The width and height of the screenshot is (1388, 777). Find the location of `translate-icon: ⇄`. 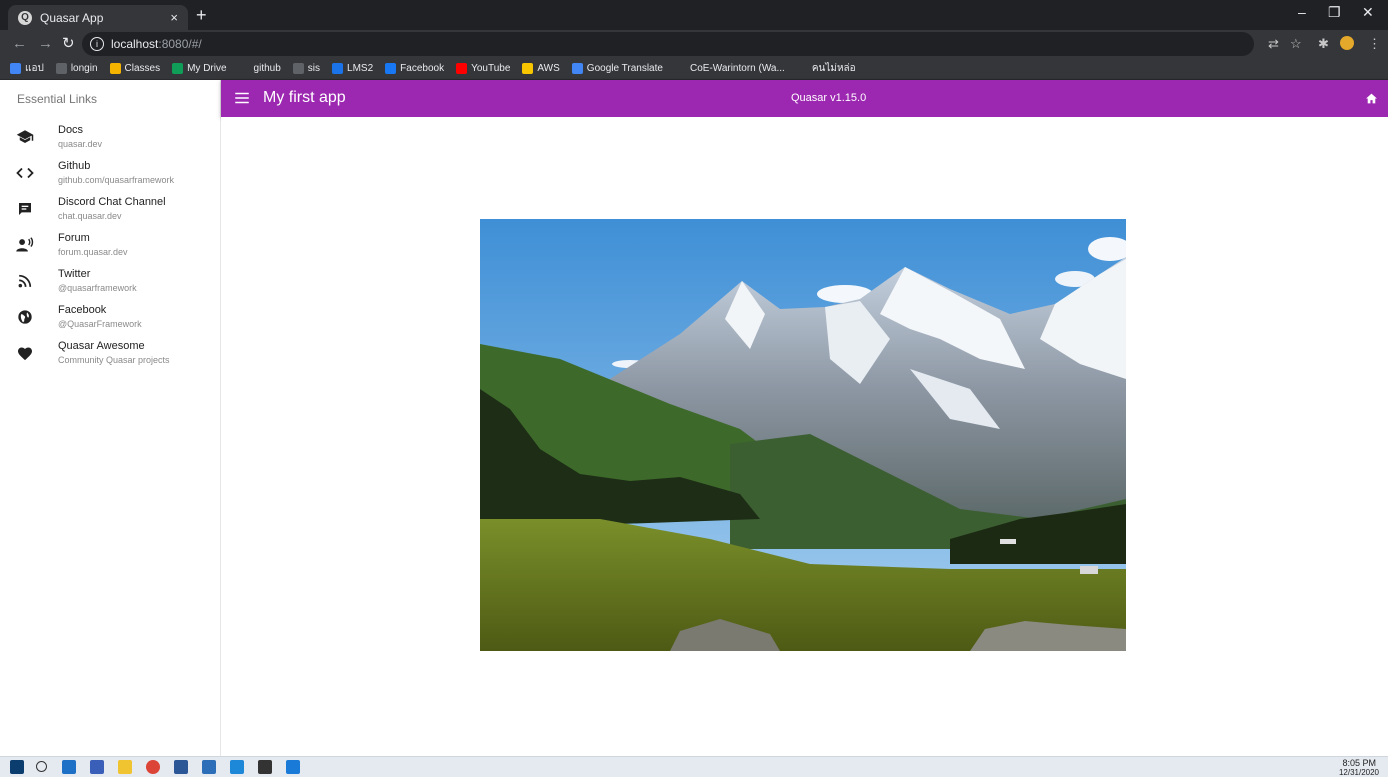

translate-icon: ⇄ is located at coordinates (1273, 44).